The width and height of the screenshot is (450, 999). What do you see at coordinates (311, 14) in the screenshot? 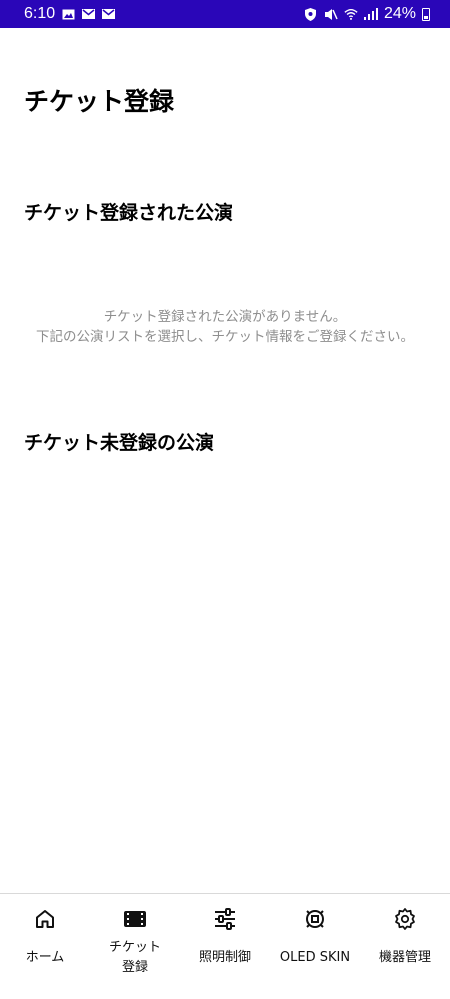
I see `shield-icon` at bounding box center [311, 14].